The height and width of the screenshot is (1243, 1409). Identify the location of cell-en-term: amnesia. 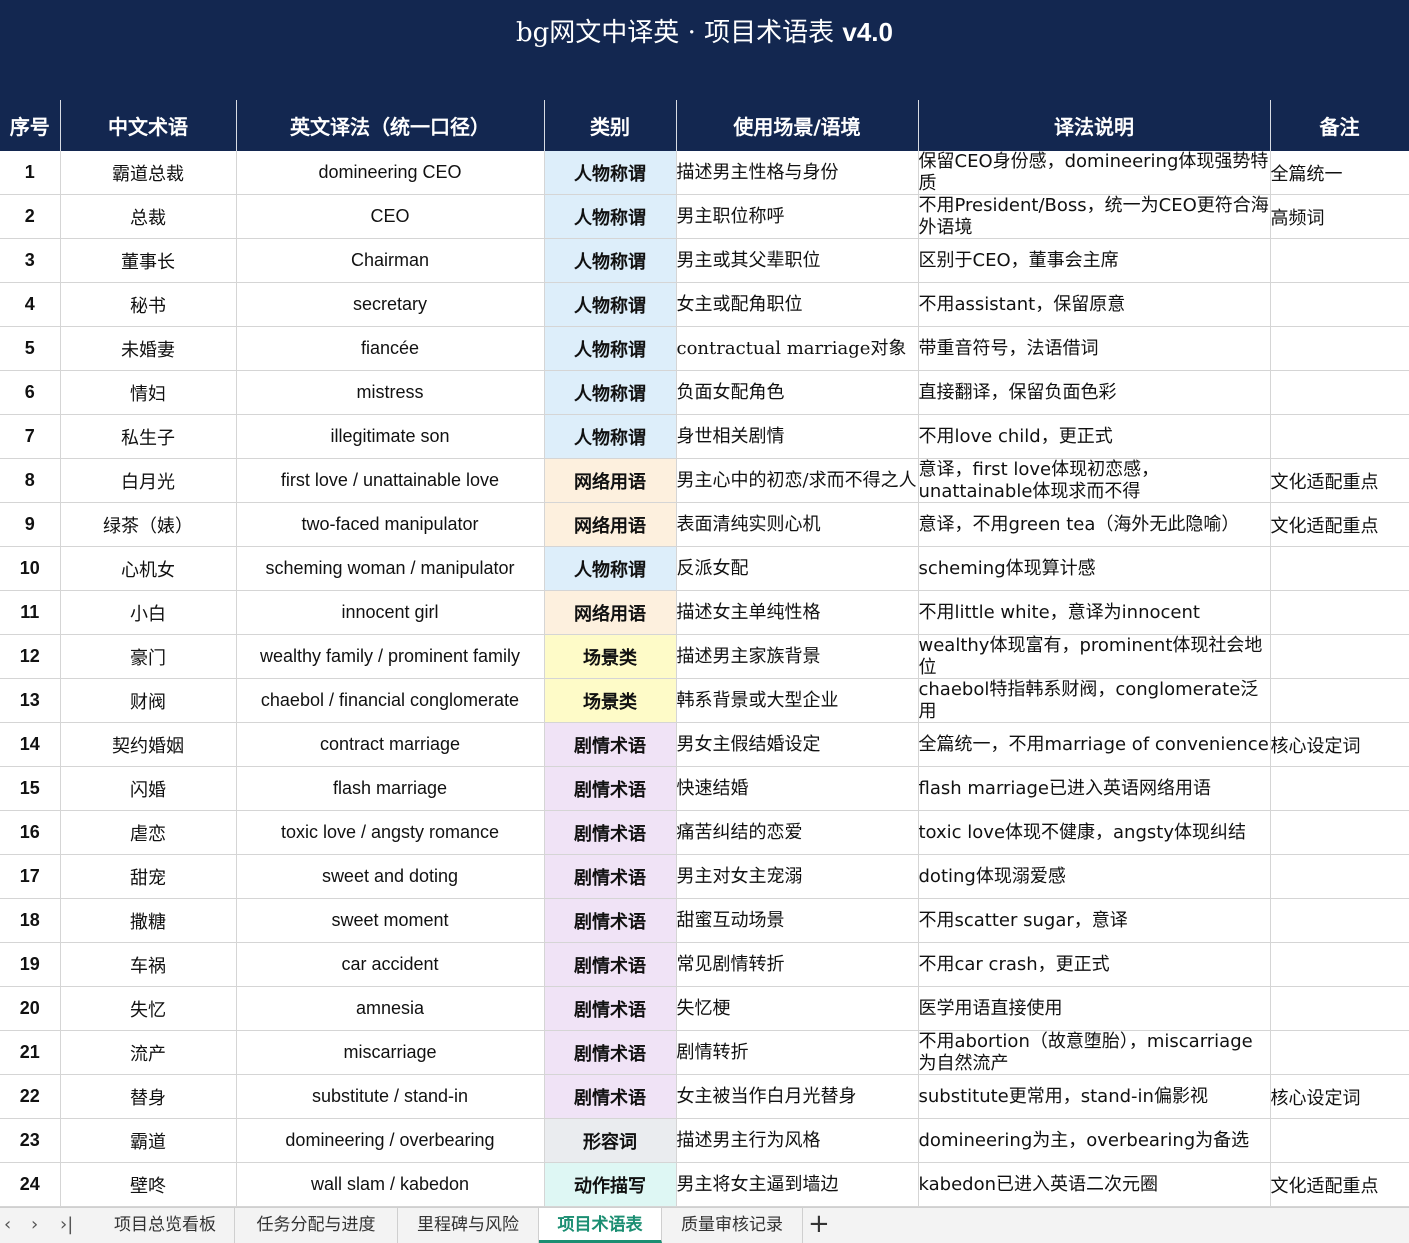
(390, 1008).